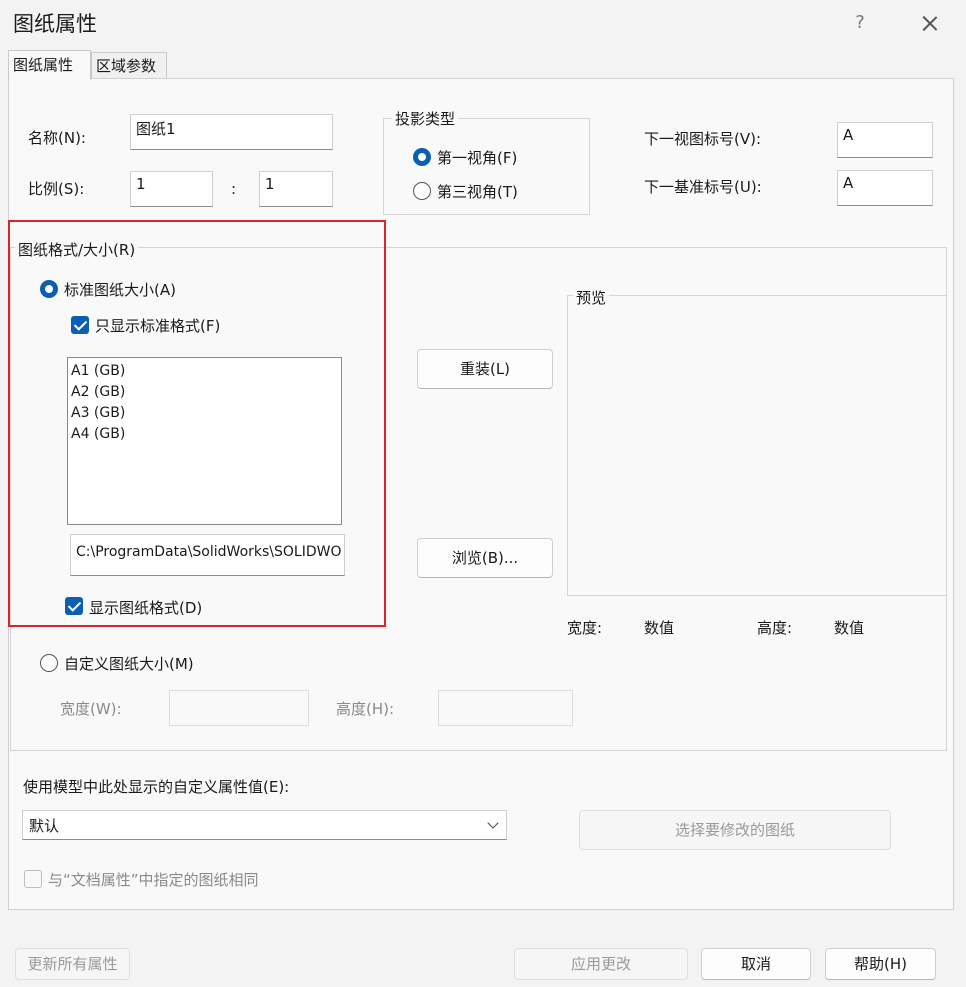 This screenshot has width=966, height=987. What do you see at coordinates (929, 23) in the screenshot?
I see `close-icon` at bounding box center [929, 23].